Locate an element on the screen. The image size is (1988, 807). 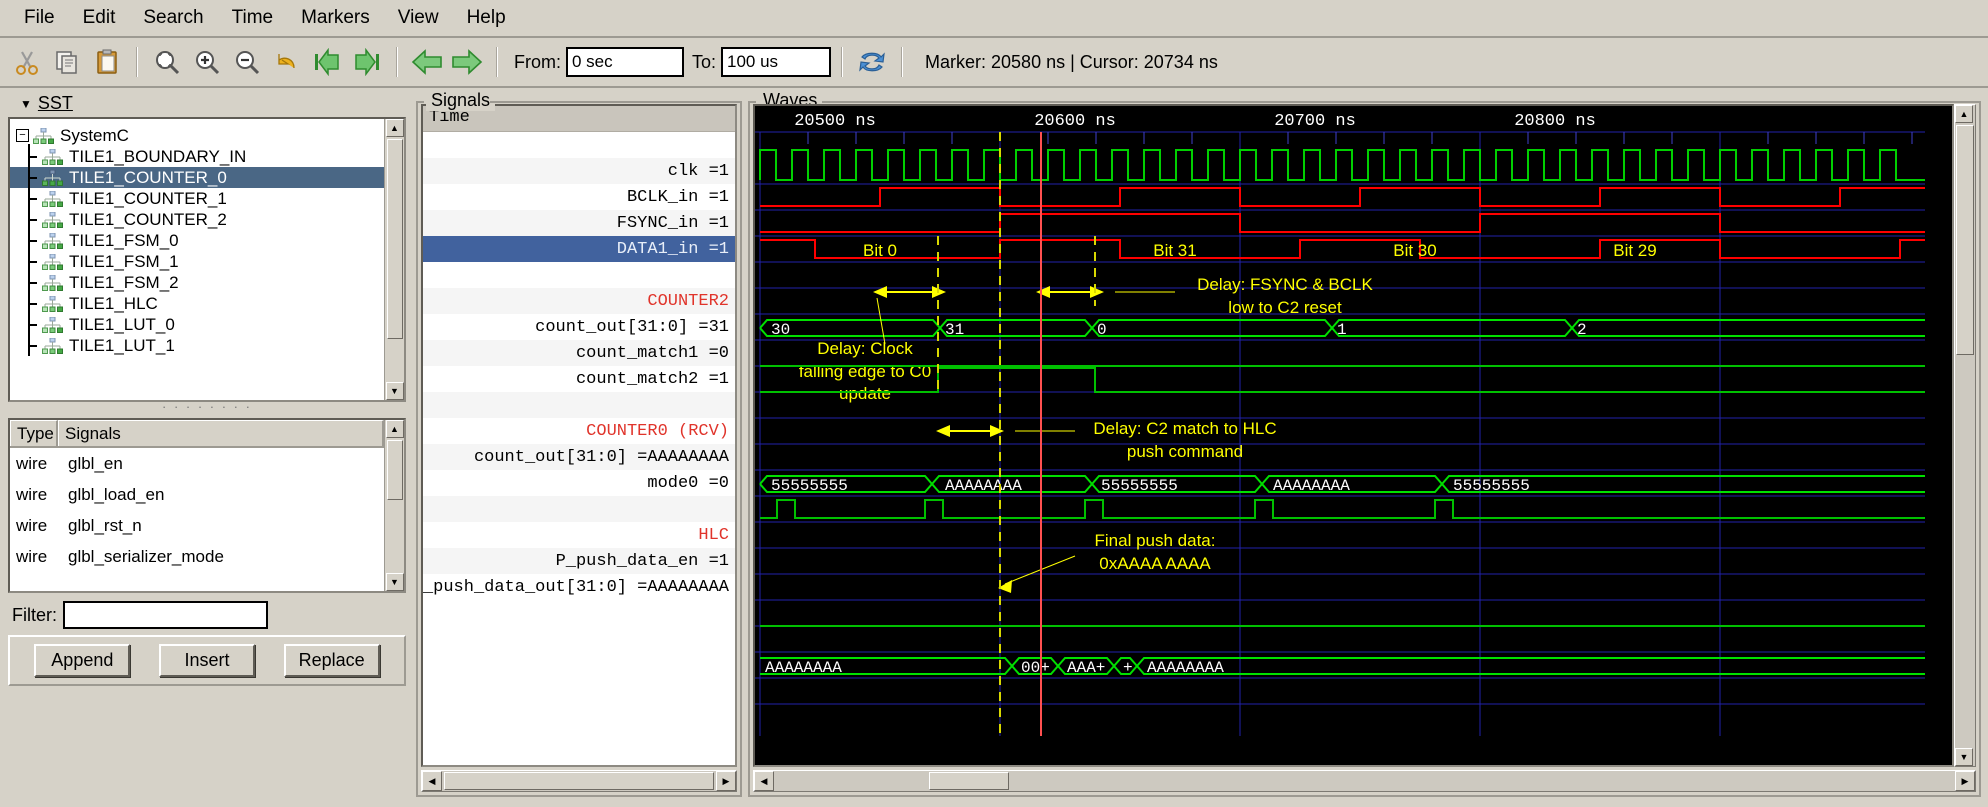
back-icon is located at coordinates (427, 62).